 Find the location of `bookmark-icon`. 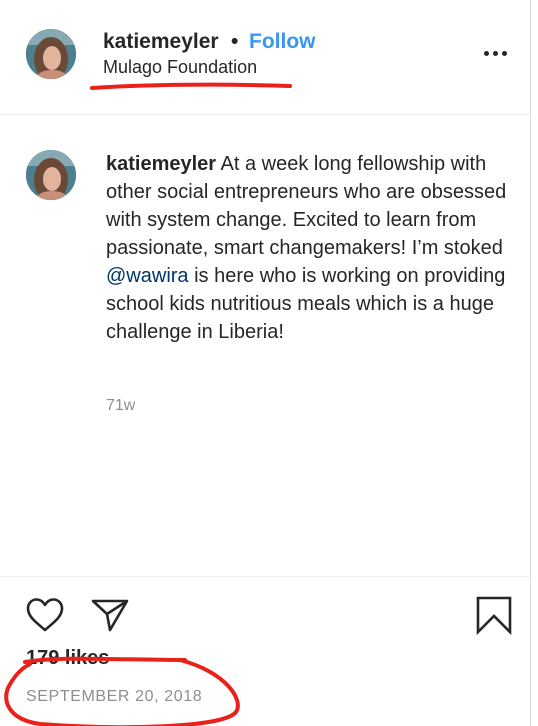

bookmark-icon is located at coordinates (494, 615).